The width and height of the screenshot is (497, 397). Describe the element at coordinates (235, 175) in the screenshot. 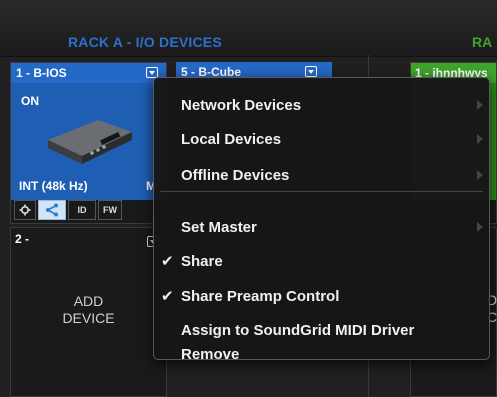

I see `menu-item-label: Offline Devices` at that location.